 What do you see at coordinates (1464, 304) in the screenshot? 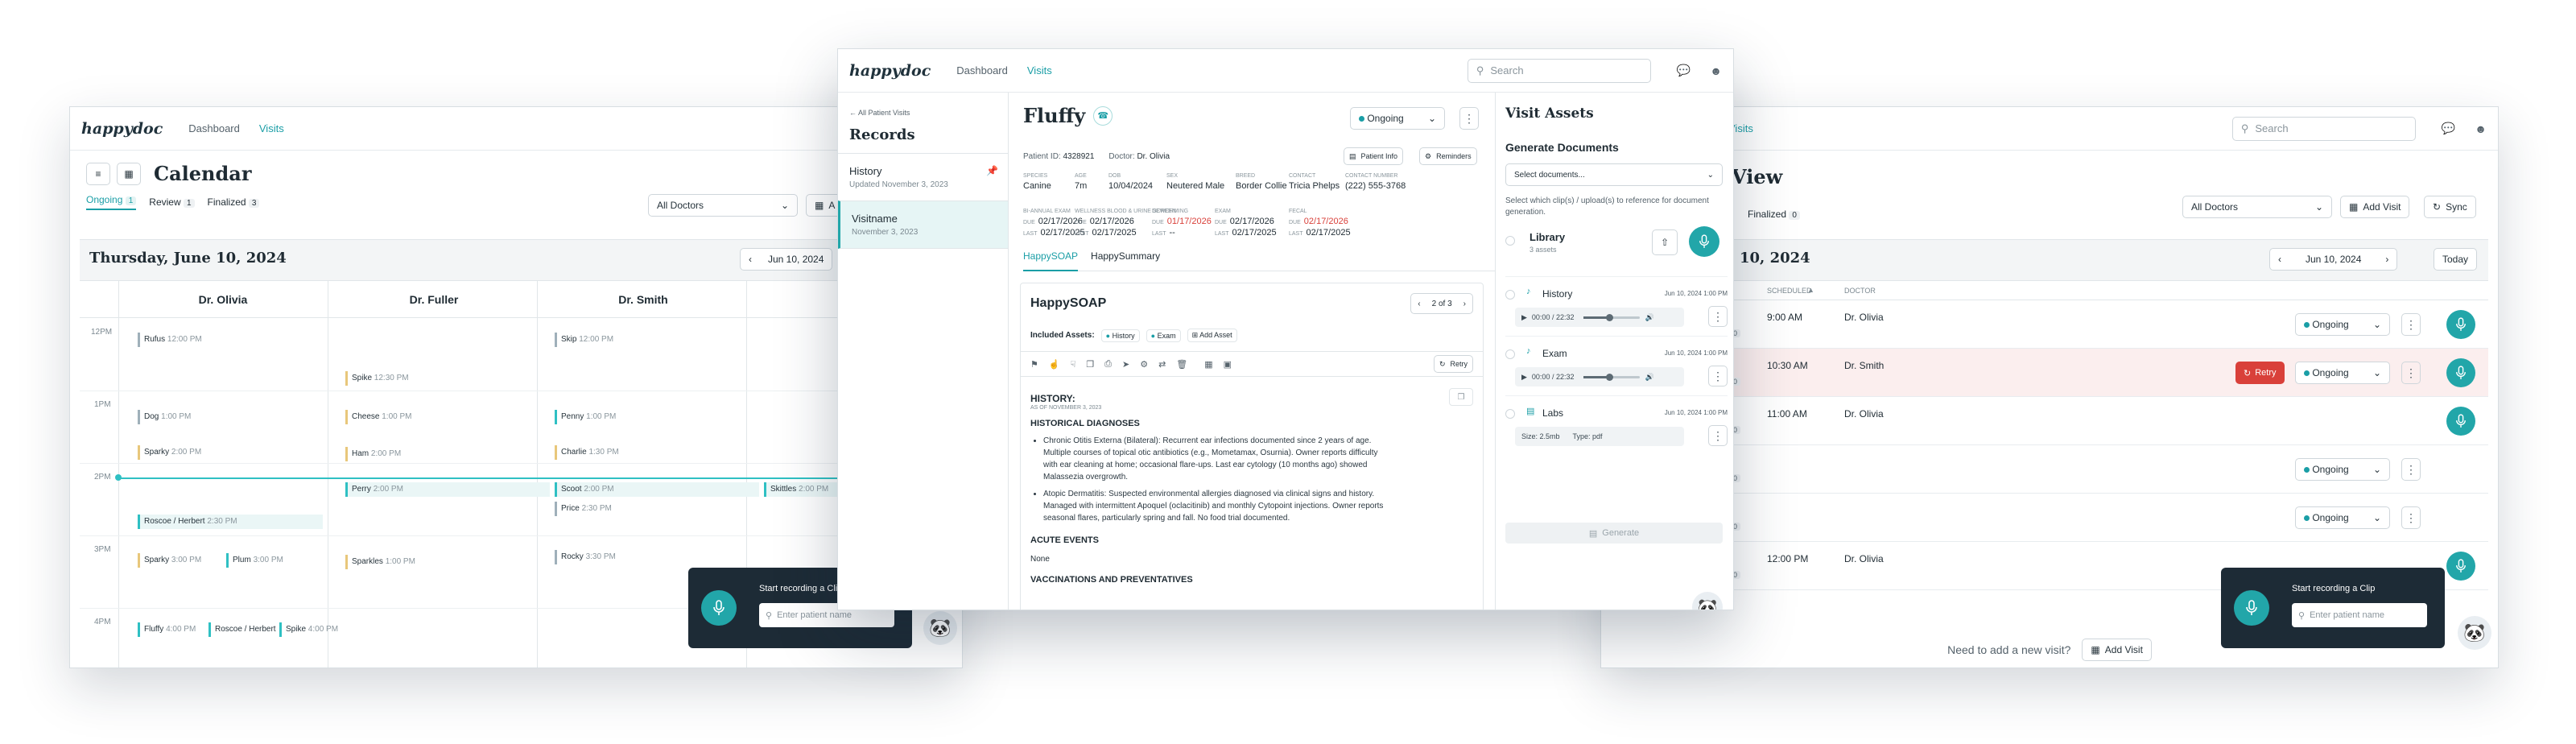
I see `next-page-icon: ›` at bounding box center [1464, 304].